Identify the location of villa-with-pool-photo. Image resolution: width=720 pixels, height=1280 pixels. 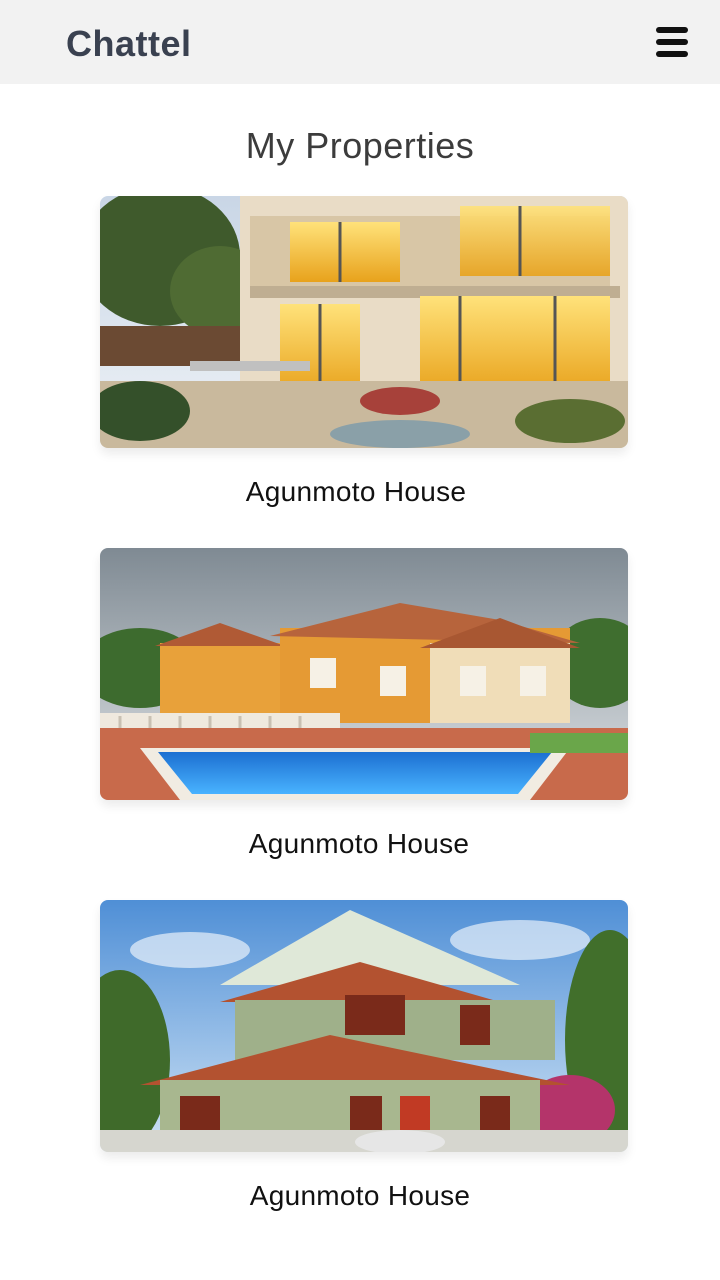
(364, 674).